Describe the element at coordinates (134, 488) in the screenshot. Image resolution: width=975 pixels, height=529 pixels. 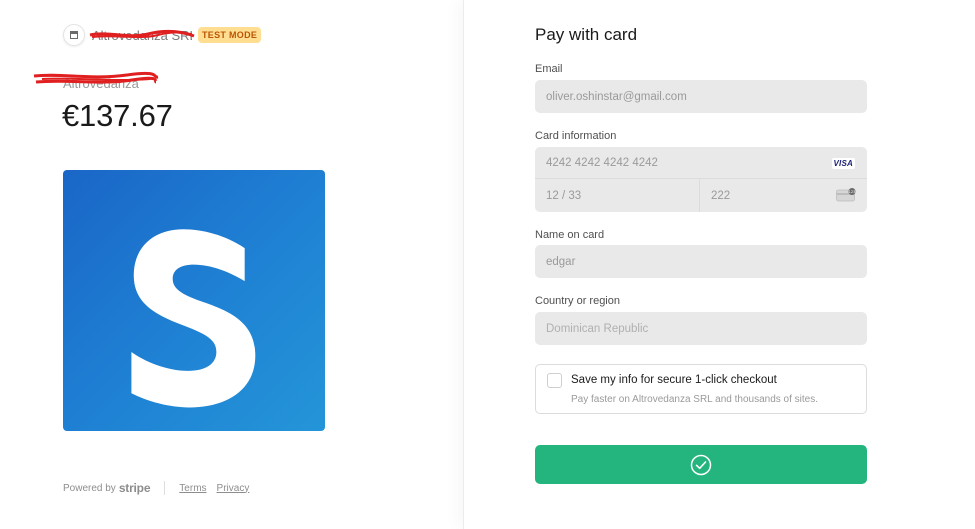
I see `stripe-brand: stripe` at that location.